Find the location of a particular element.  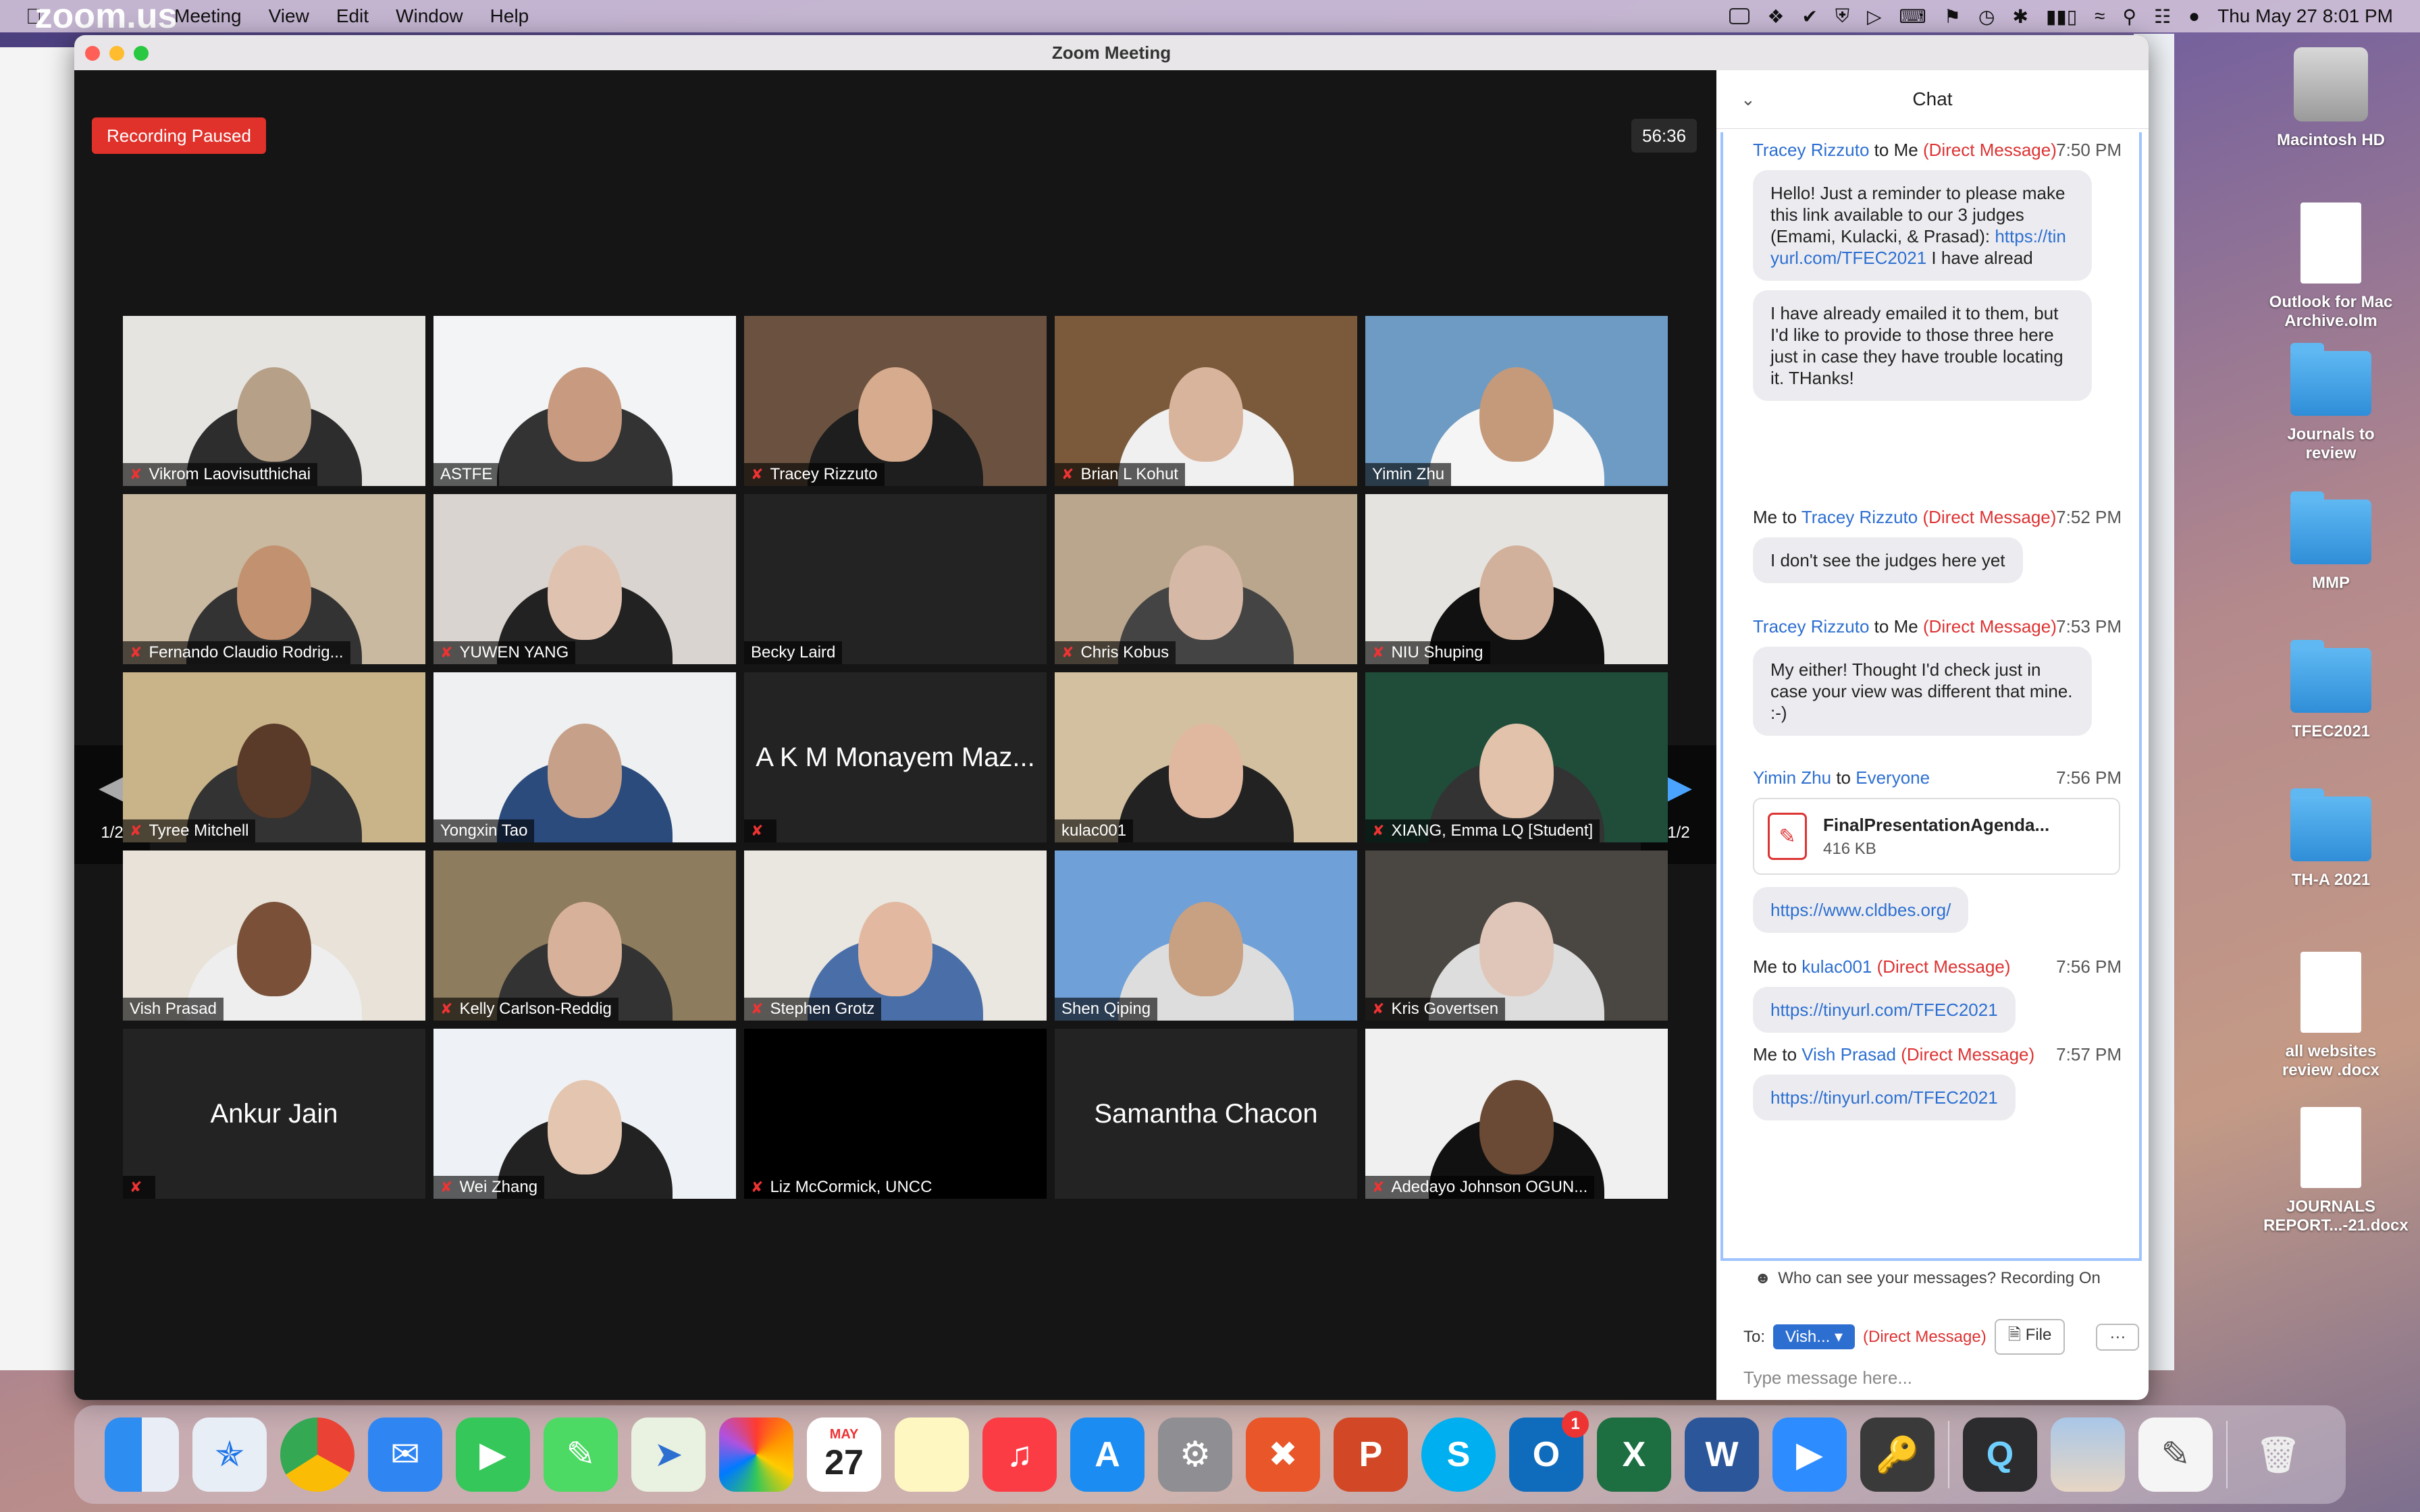

calendar-icon: MAY 27 is located at coordinates (844, 1455).